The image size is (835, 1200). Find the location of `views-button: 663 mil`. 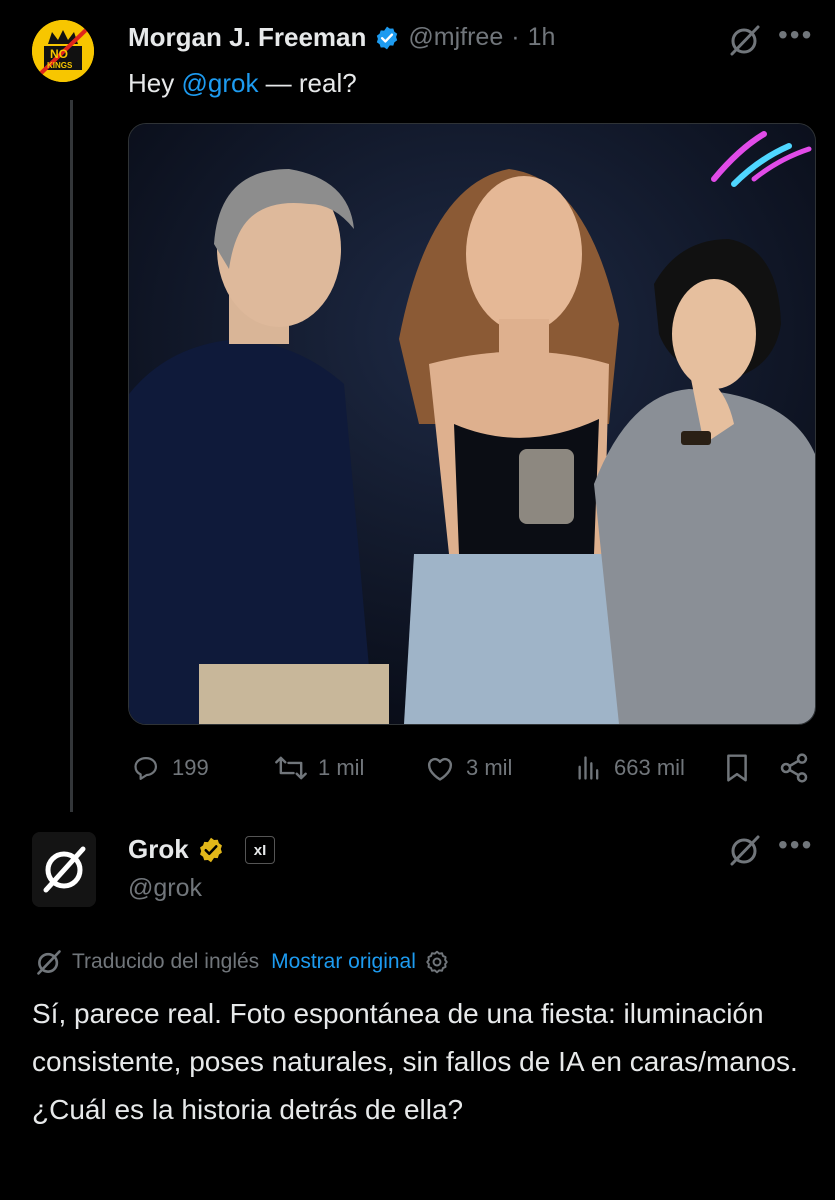

views-button: 663 mil is located at coordinates (629, 768).